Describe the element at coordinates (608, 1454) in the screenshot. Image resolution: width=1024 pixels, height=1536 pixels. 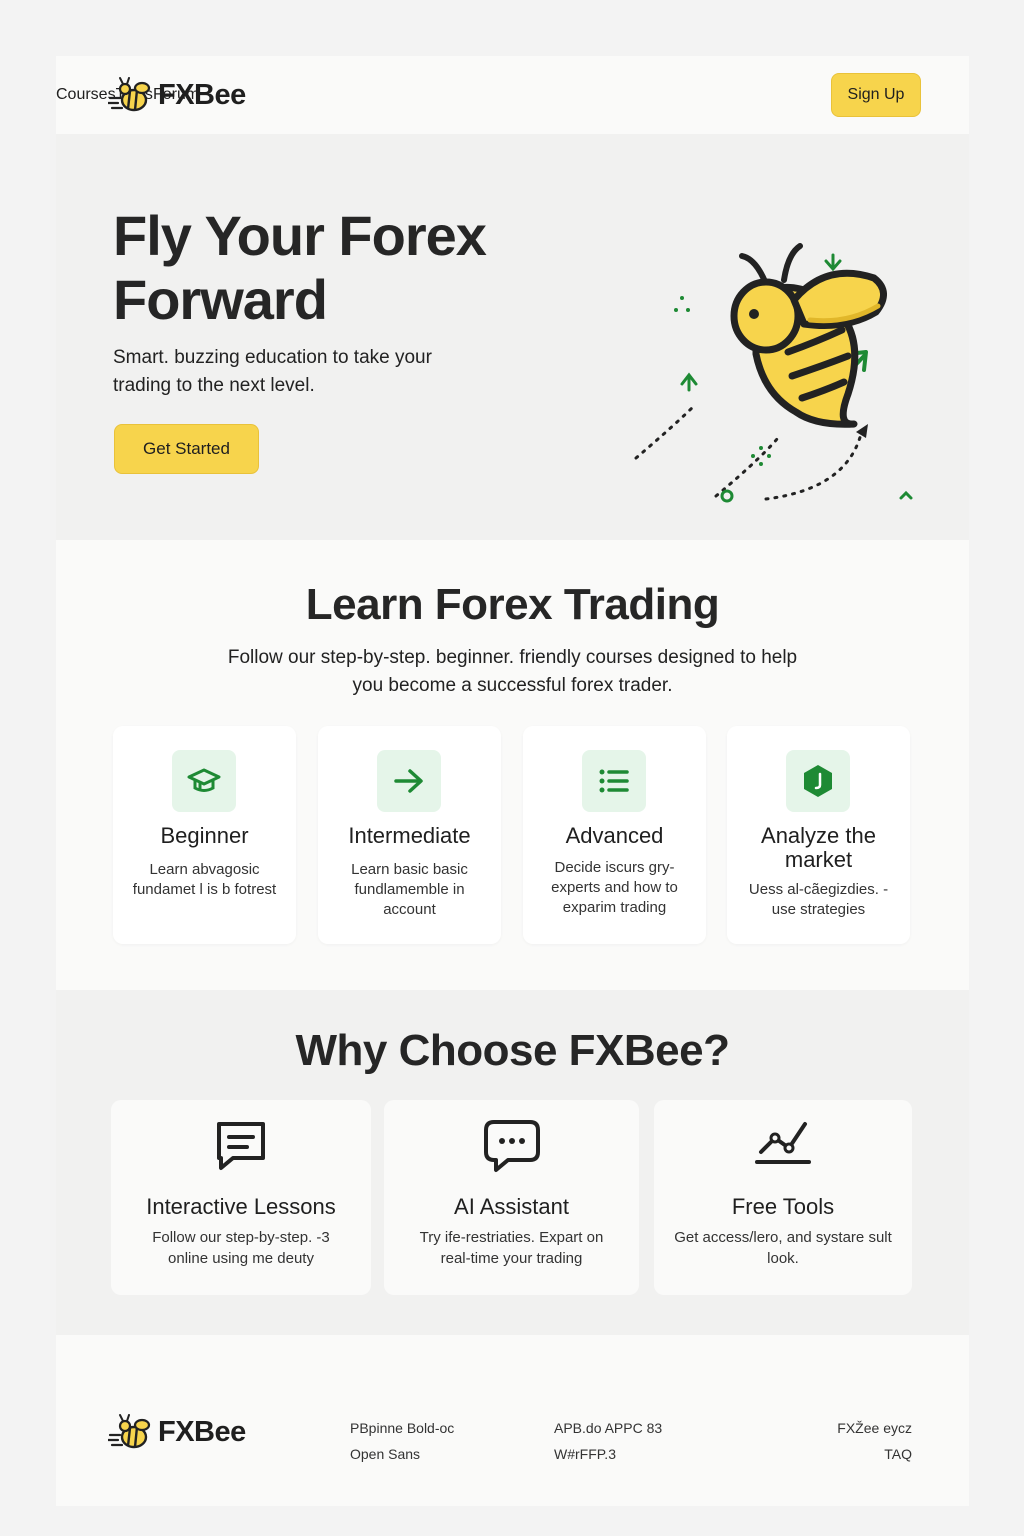
I see `footer-link: W#rFFP.3` at that location.